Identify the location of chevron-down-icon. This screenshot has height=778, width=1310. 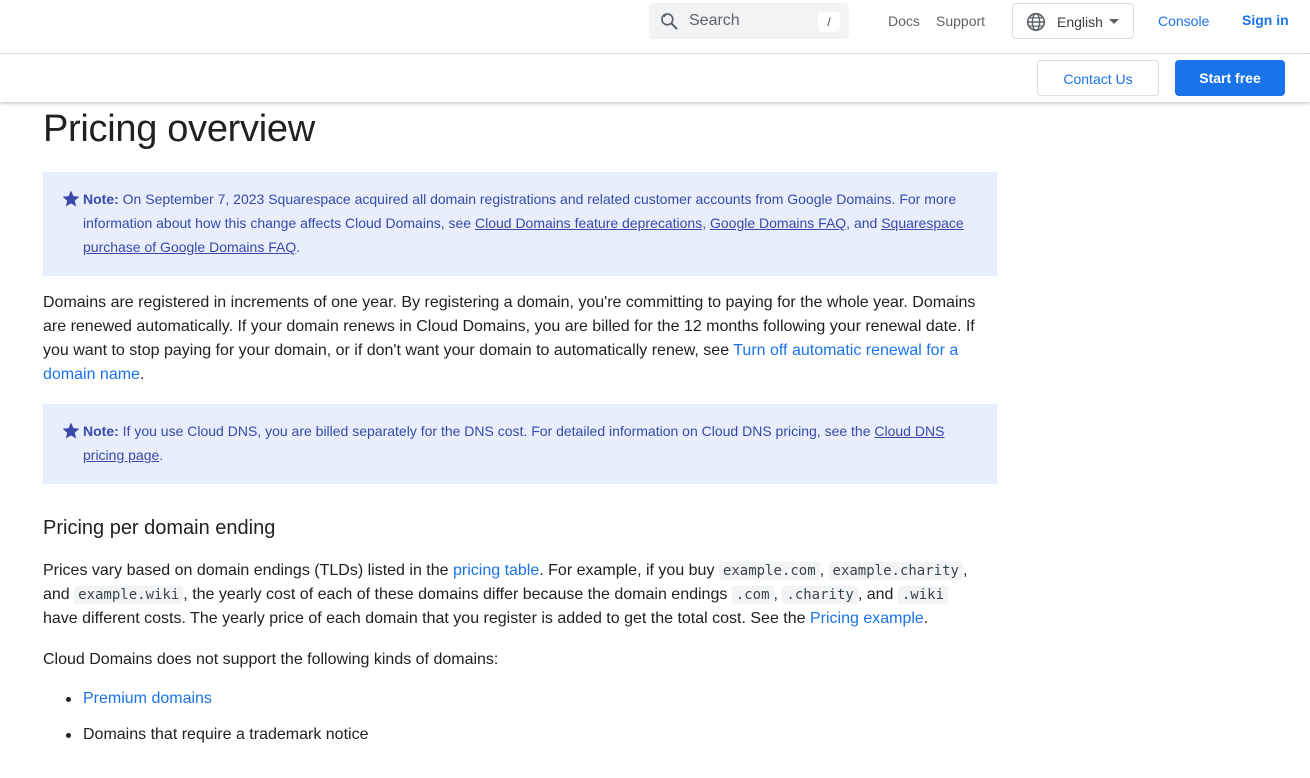
(1114, 21).